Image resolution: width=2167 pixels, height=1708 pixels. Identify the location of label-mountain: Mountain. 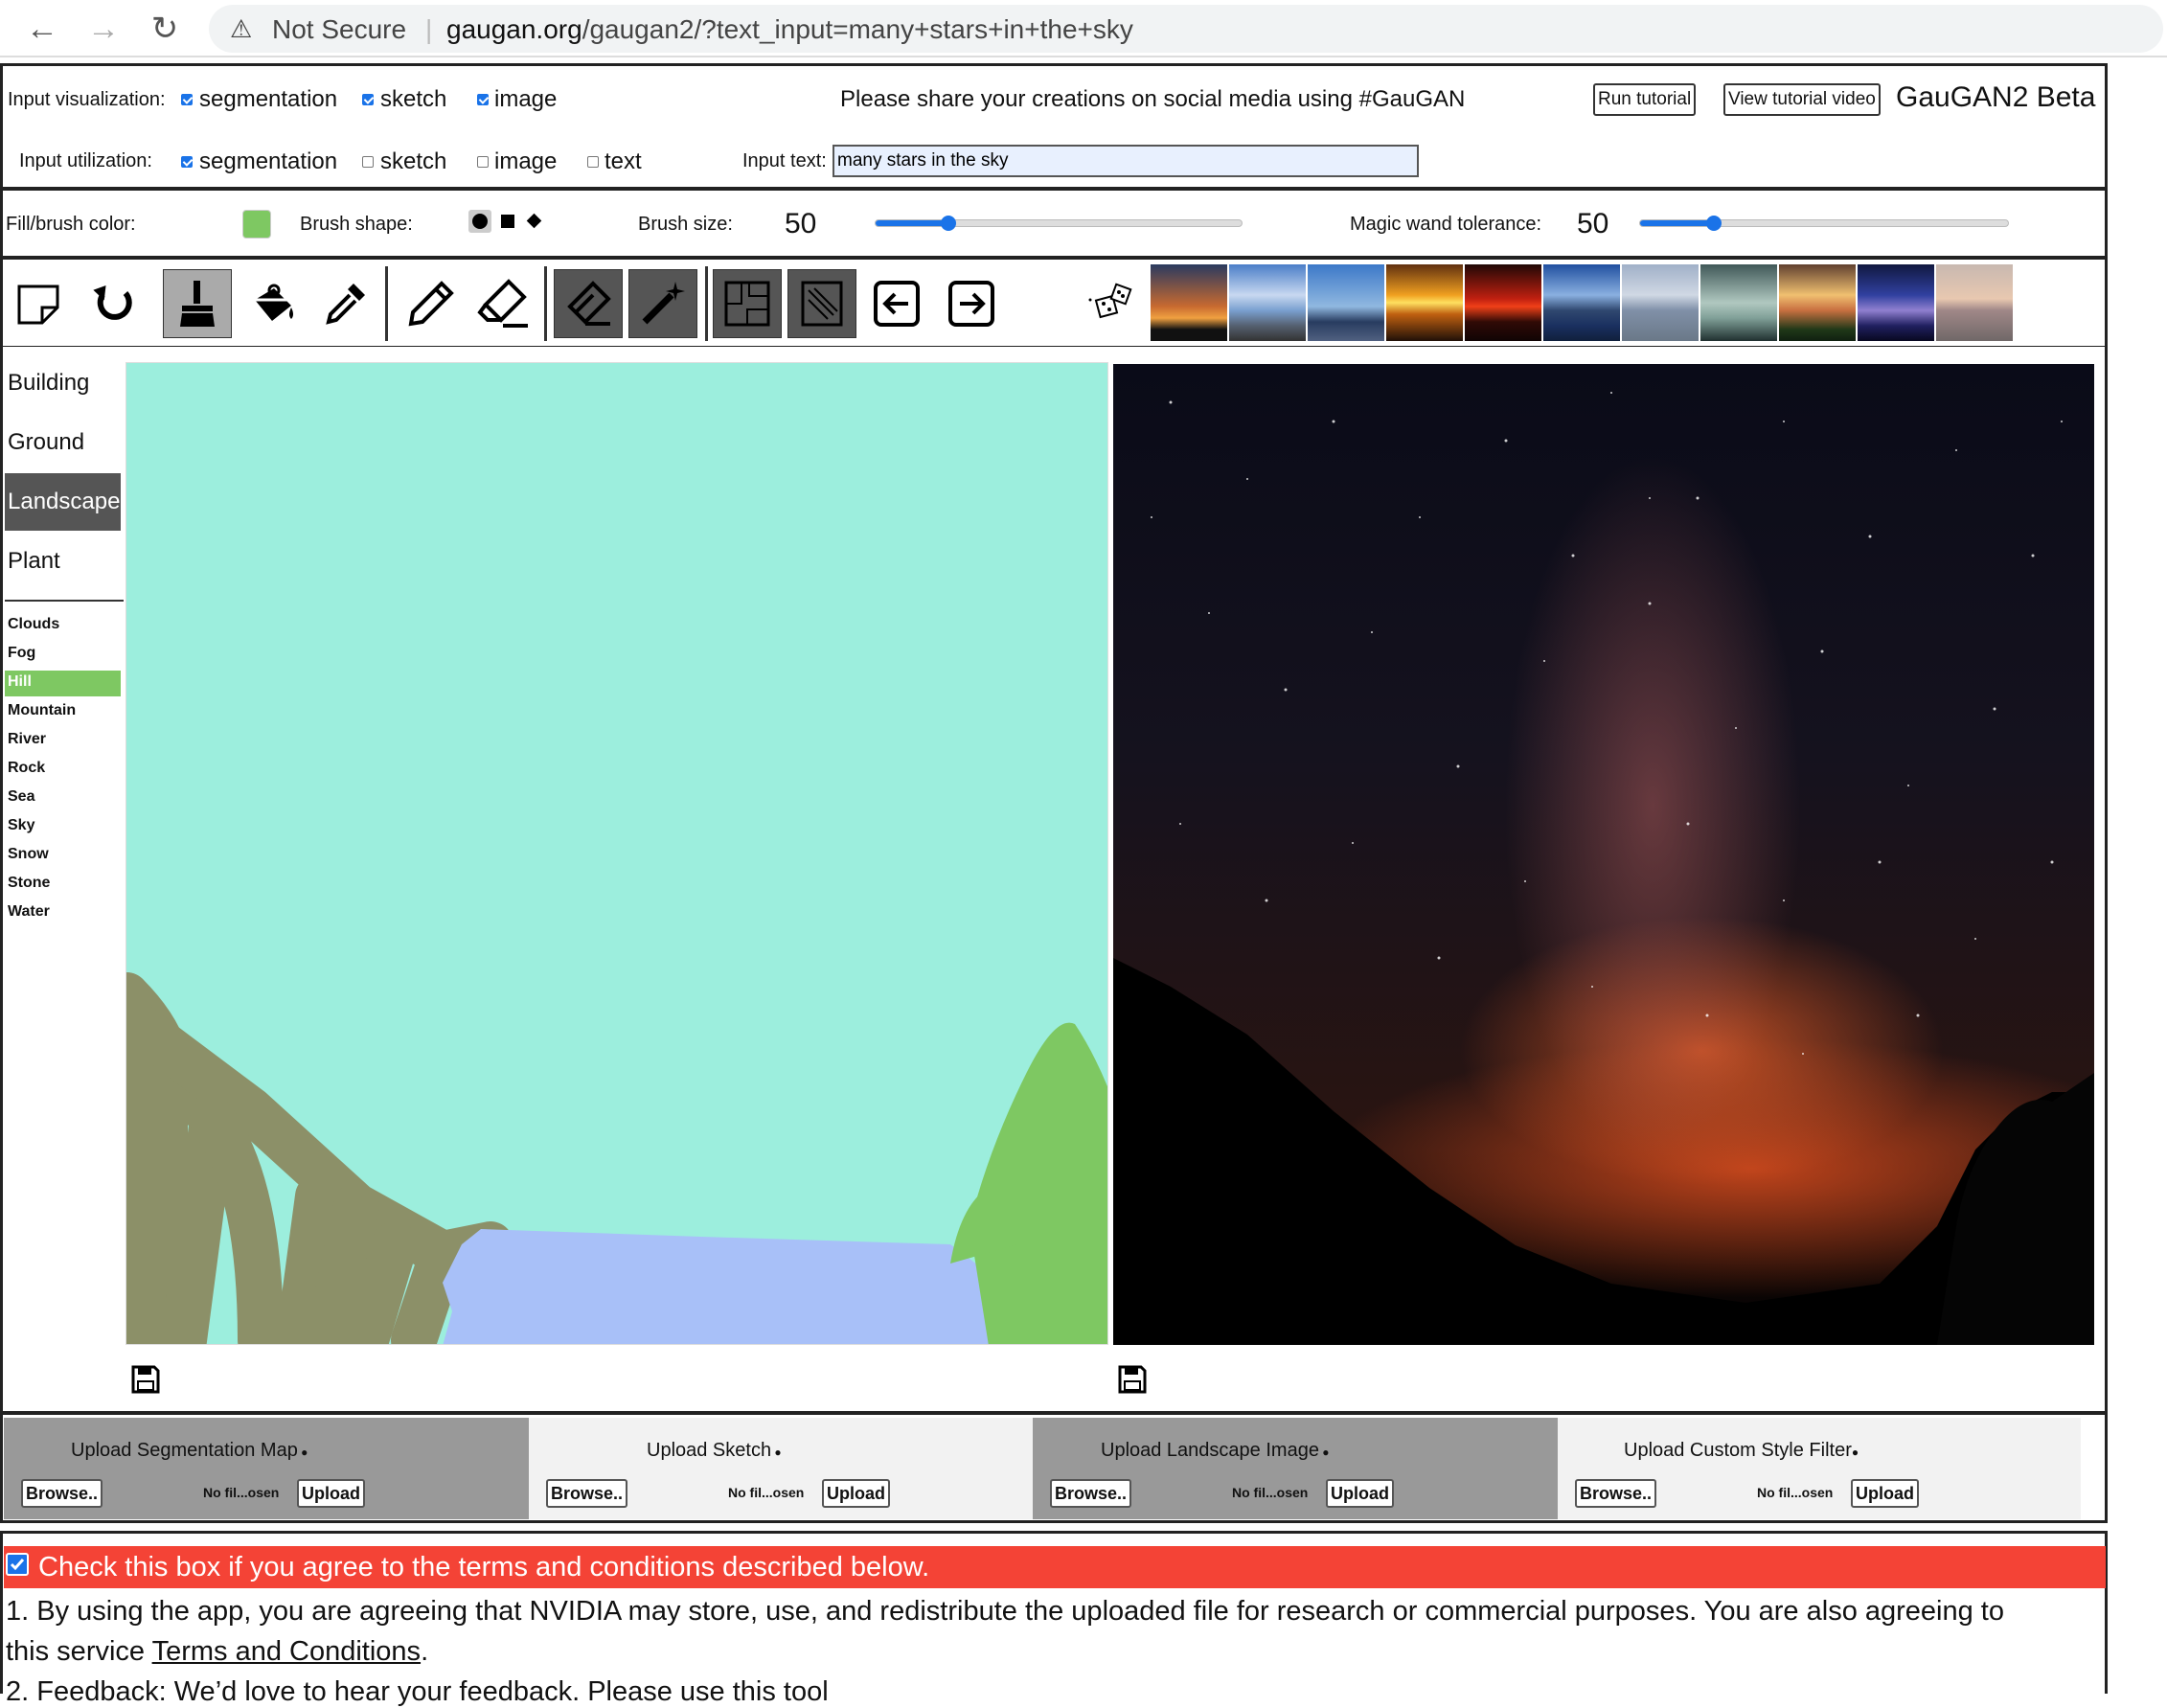
(42, 710).